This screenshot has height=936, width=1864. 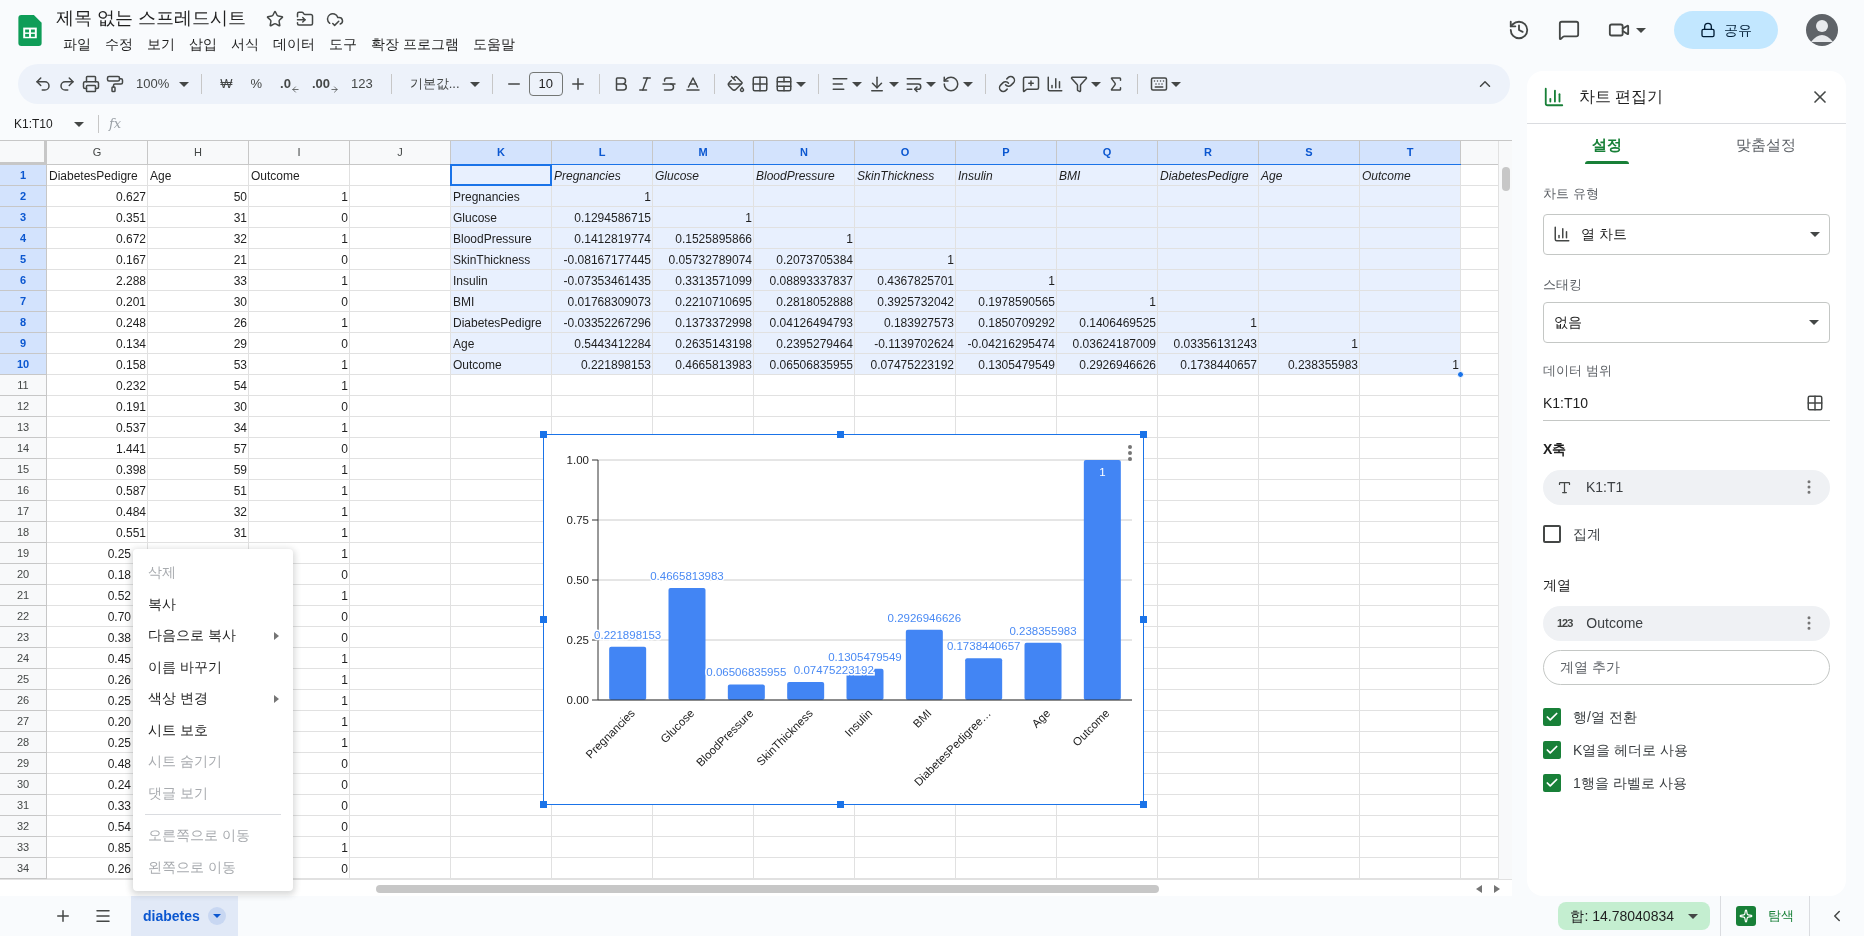 What do you see at coordinates (913, 84) in the screenshot?
I see `wrap-icon` at bounding box center [913, 84].